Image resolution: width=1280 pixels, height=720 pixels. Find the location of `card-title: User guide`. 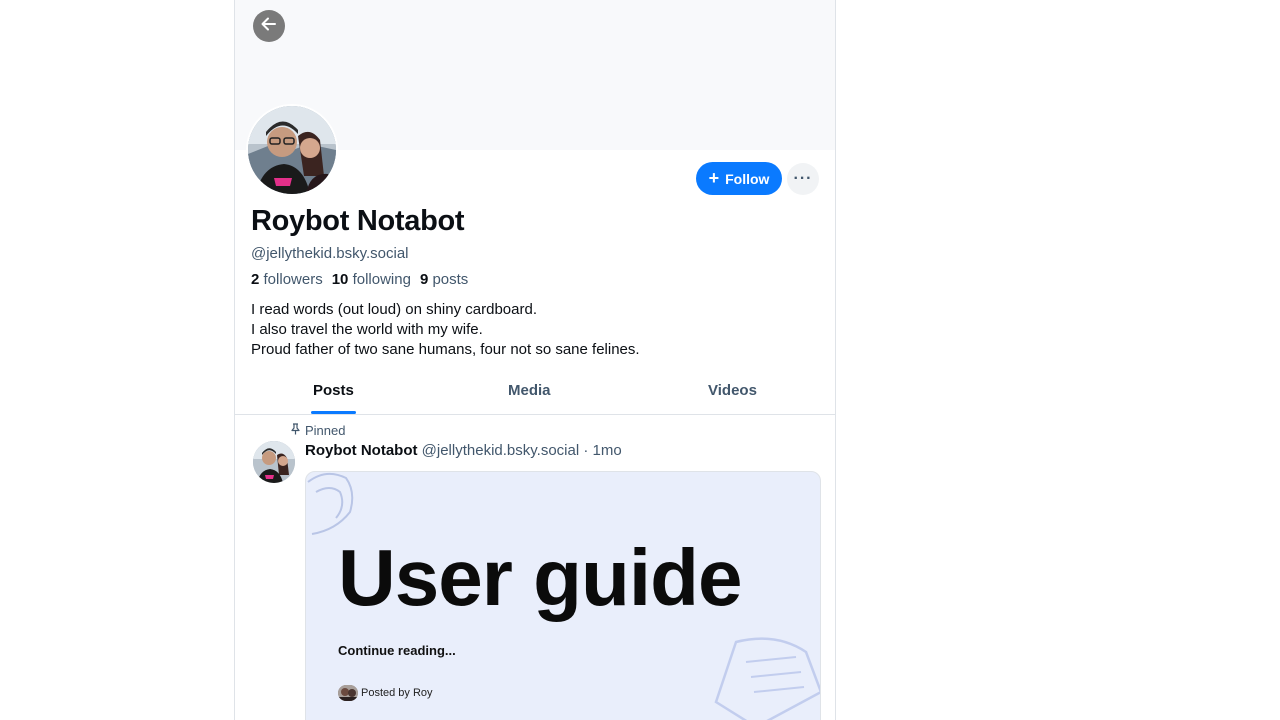

card-title: User guide is located at coordinates (540, 577).